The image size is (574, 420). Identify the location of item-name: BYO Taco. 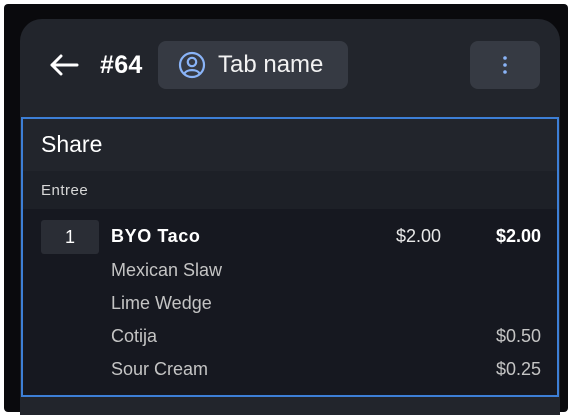
(155, 236).